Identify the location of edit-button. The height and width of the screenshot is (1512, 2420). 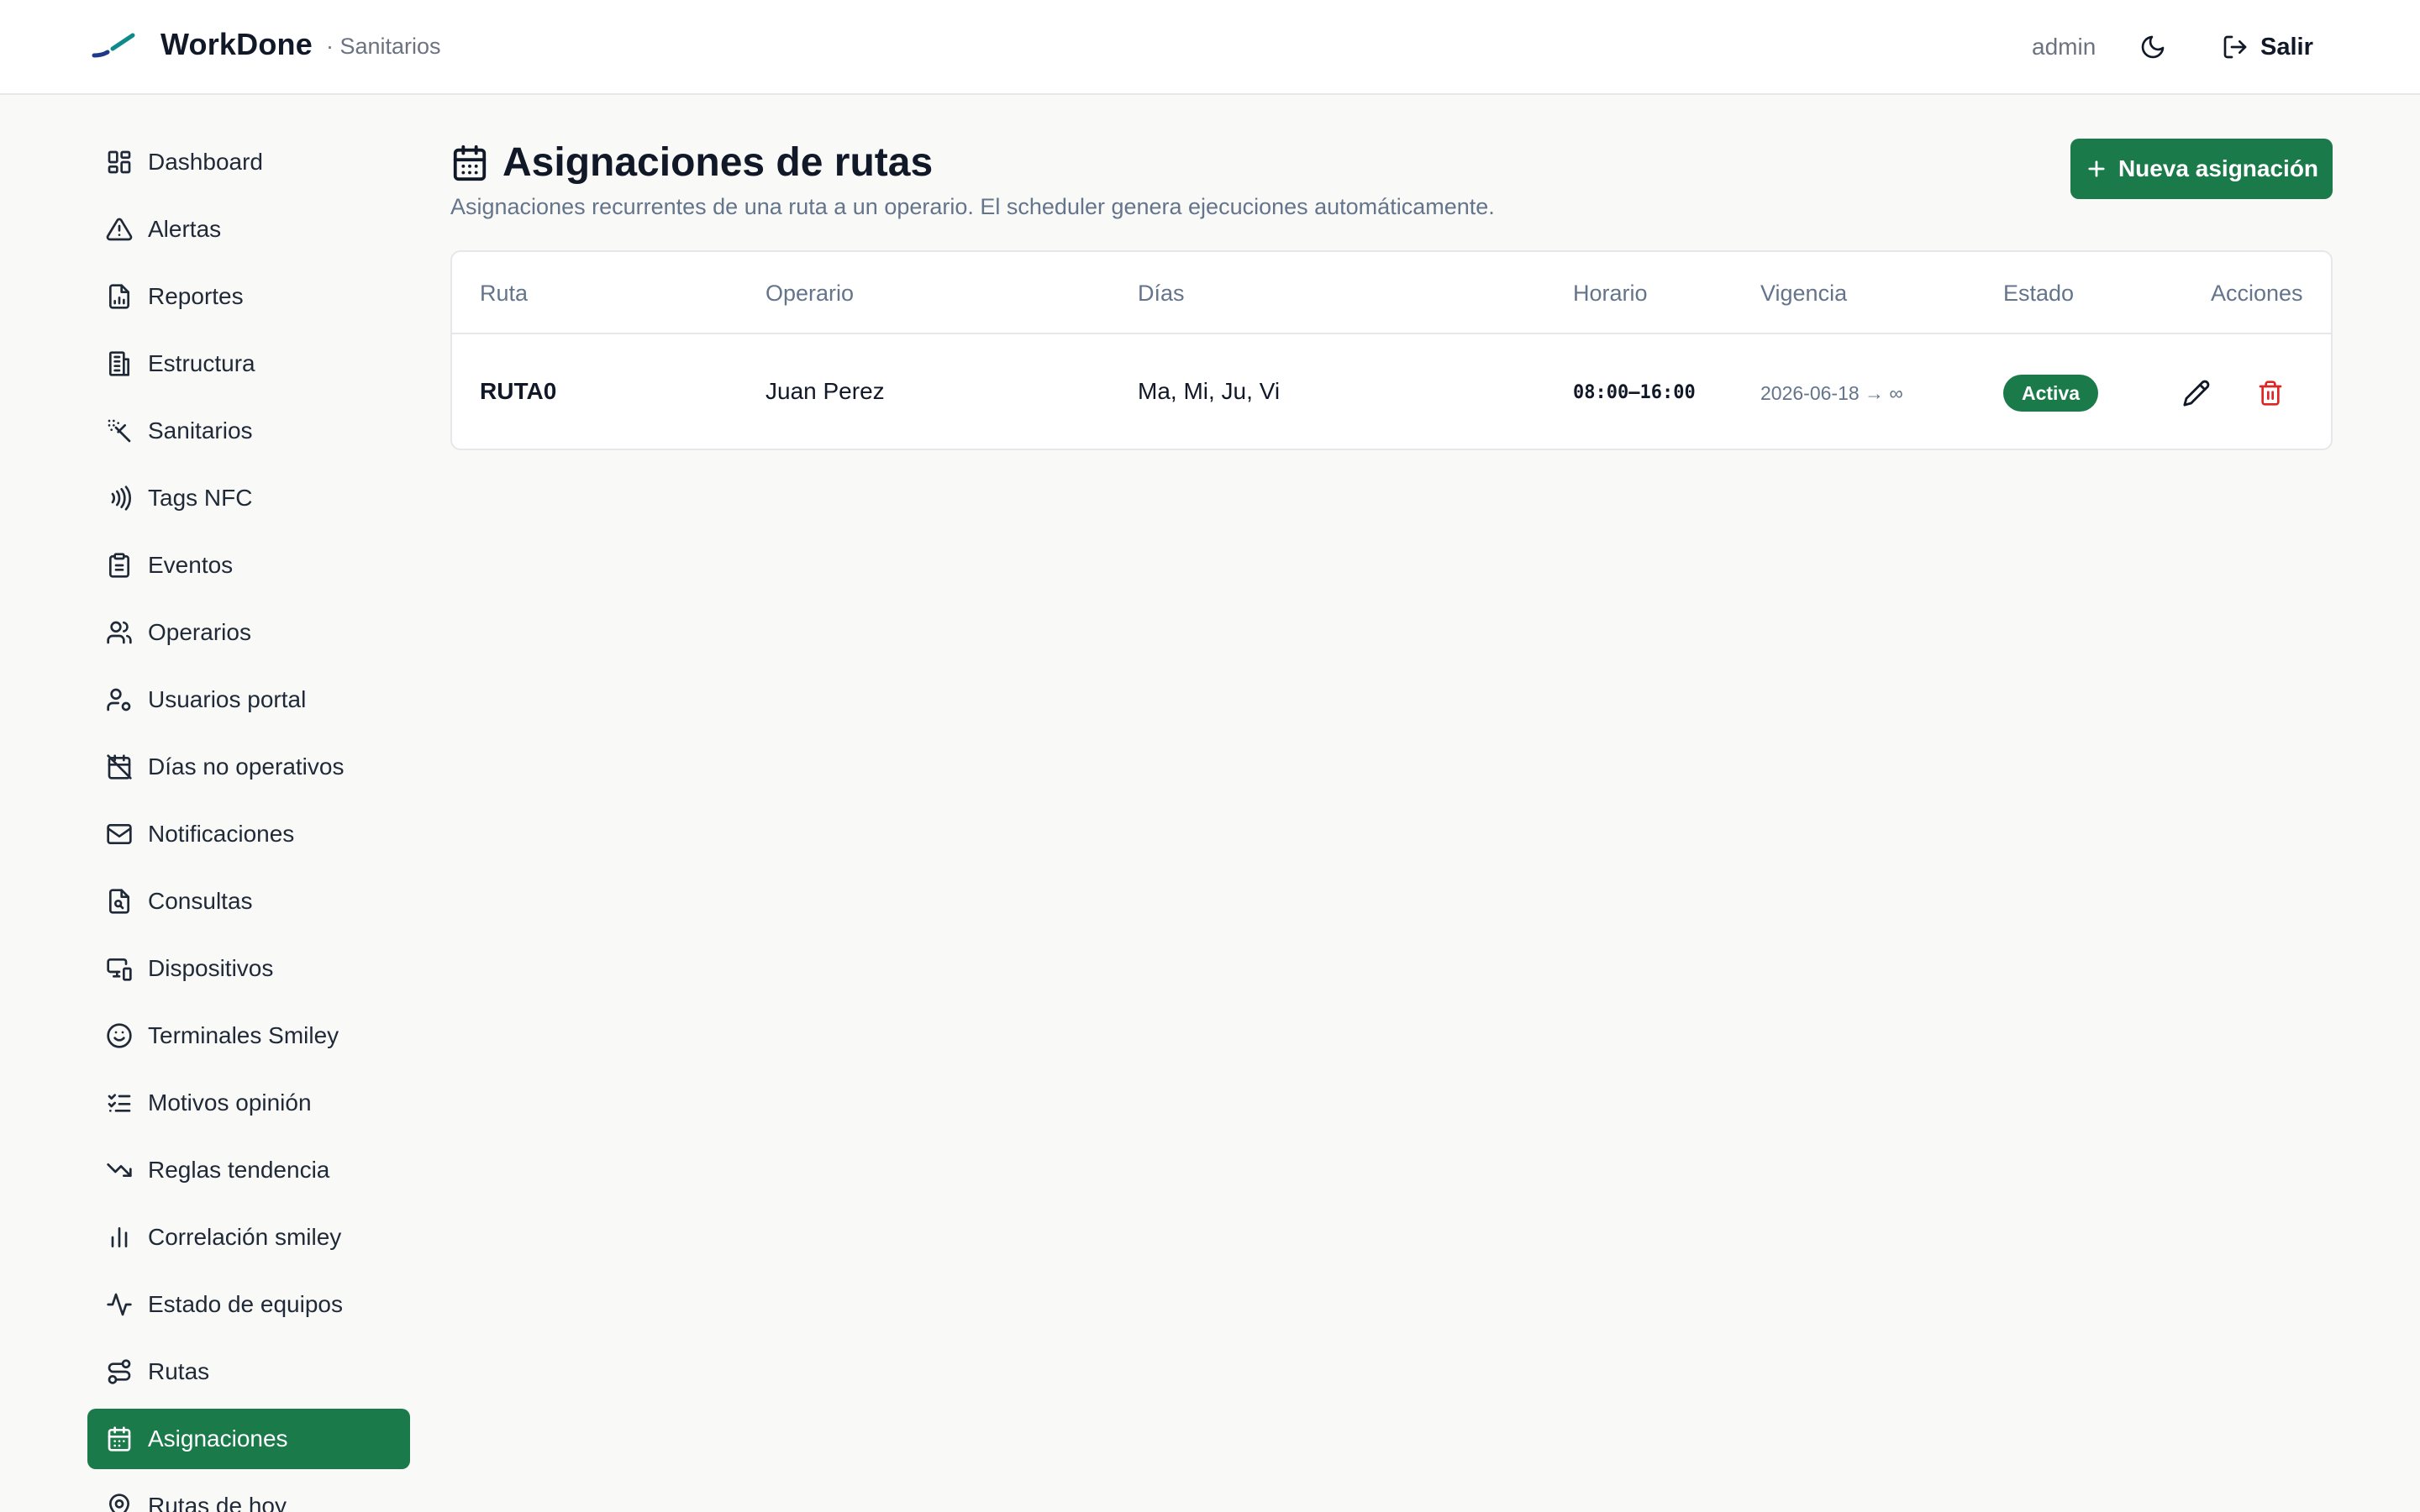
(2196, 393).